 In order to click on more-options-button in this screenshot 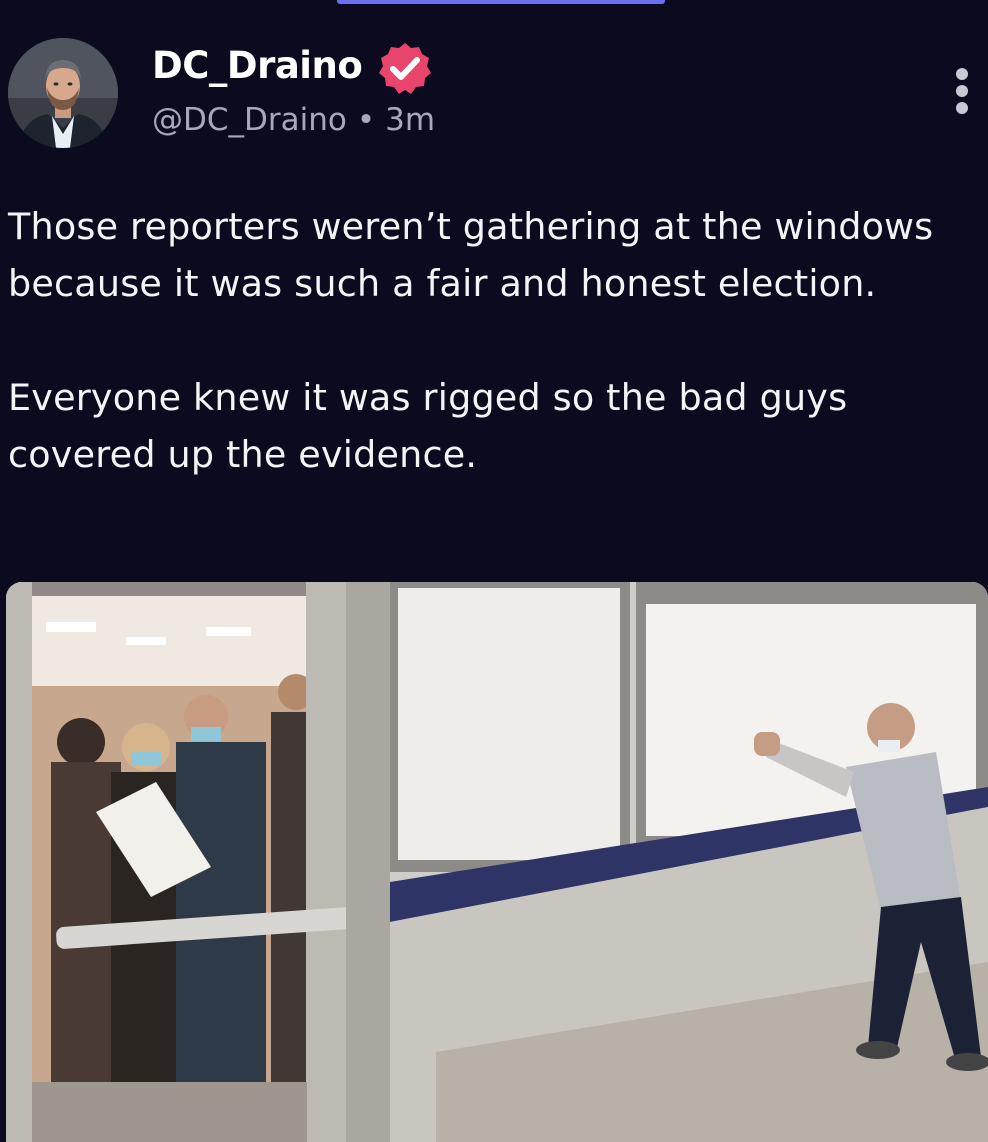, I will do `click(962, 94)`.